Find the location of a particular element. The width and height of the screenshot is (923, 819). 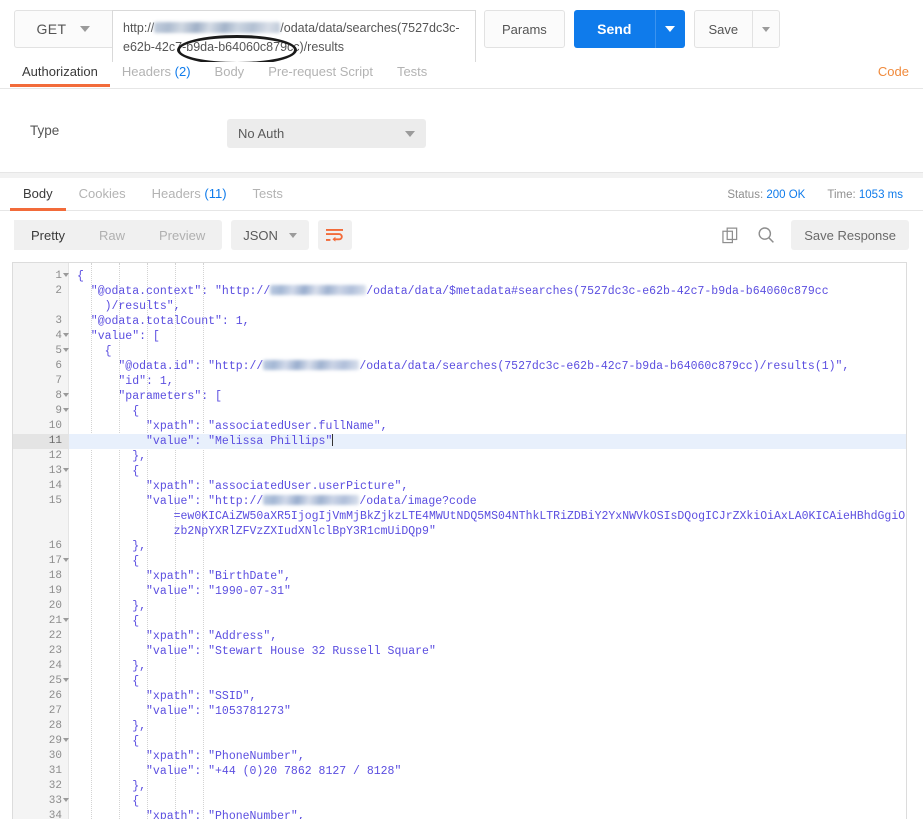

editor-code-line: "xpath": "SSID", is located at coordinates (167, 696).